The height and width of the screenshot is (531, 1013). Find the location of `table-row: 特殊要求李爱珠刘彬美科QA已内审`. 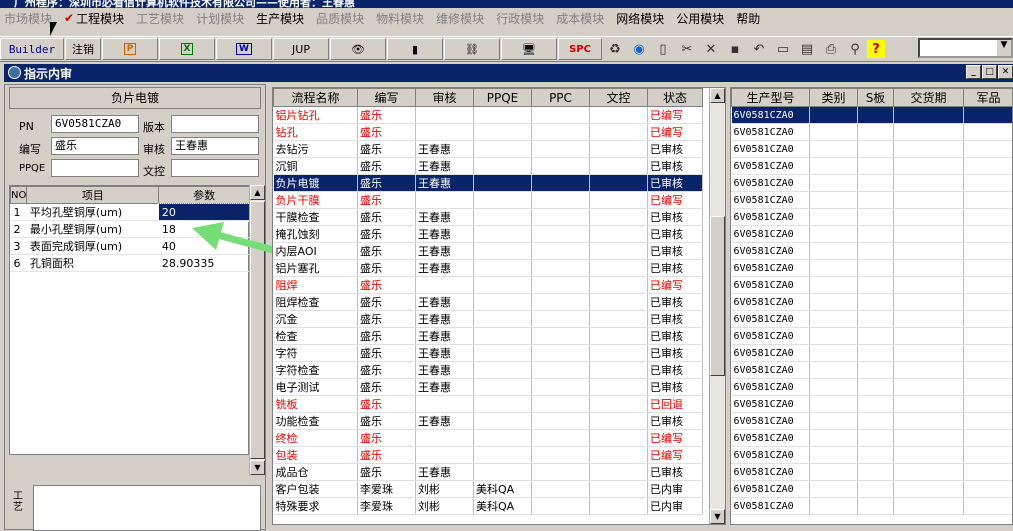

table-row: 特殊要求李爱珠刘彬美科QA已内审 is located at coordinates (488, 506).